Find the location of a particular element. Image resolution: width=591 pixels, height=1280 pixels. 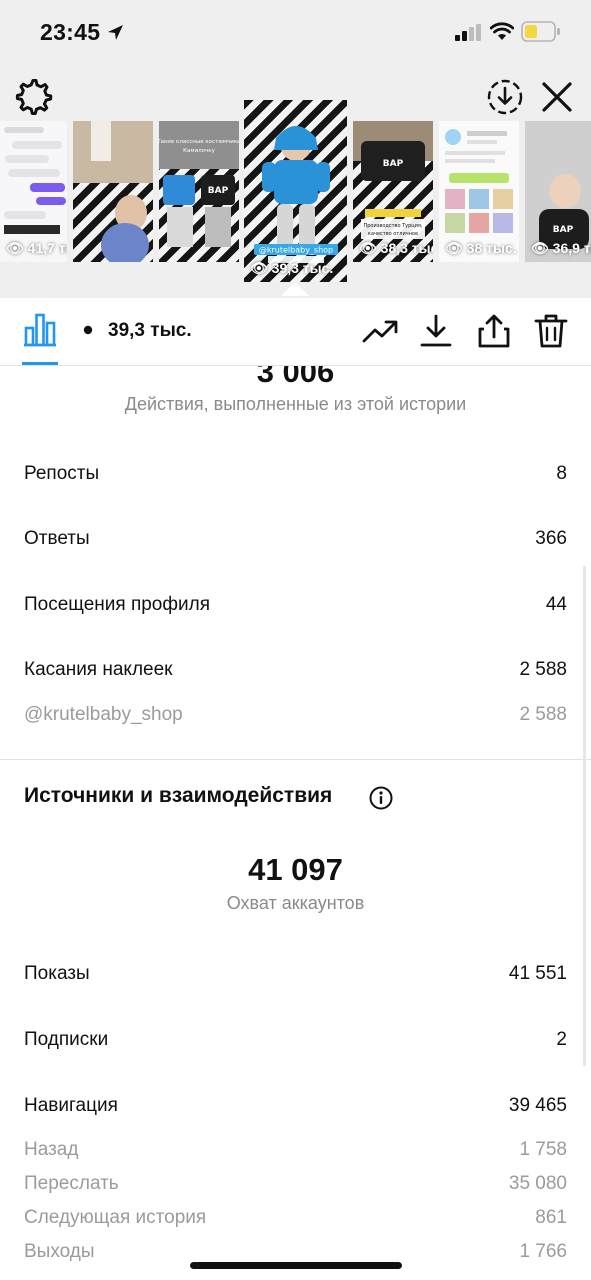

wifi-icon is located at coordinates (502, 31).